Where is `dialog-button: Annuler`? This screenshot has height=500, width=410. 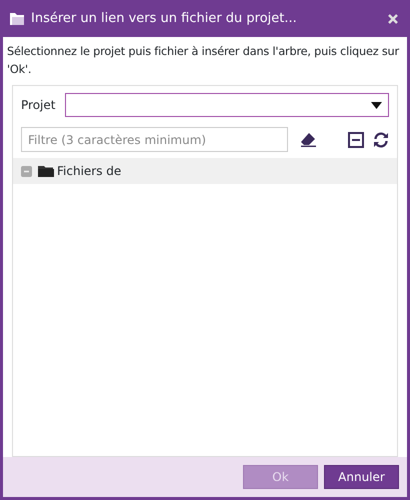
dialog-button: Annuler is located at coordinates (361, 477).